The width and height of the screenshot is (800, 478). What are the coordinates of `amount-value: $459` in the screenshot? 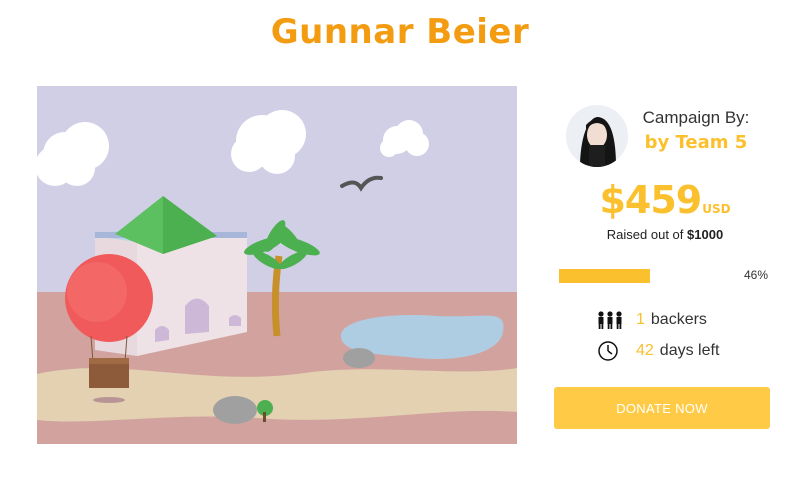 It's located at (650, 200).